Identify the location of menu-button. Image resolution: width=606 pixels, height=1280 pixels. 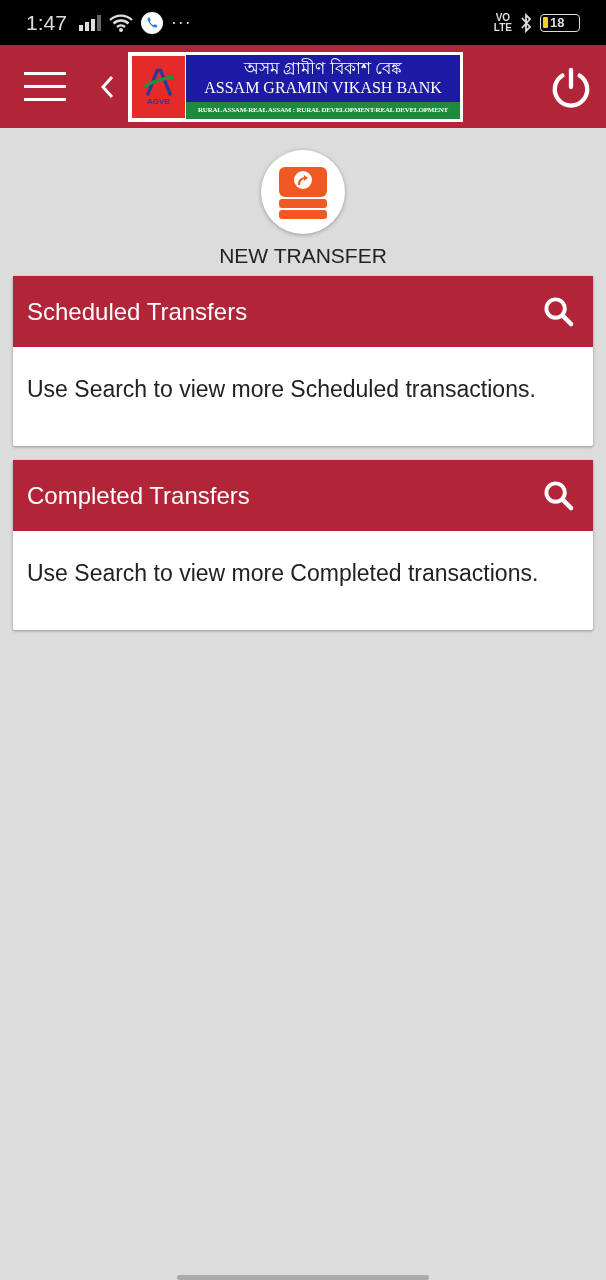
(45, 86).